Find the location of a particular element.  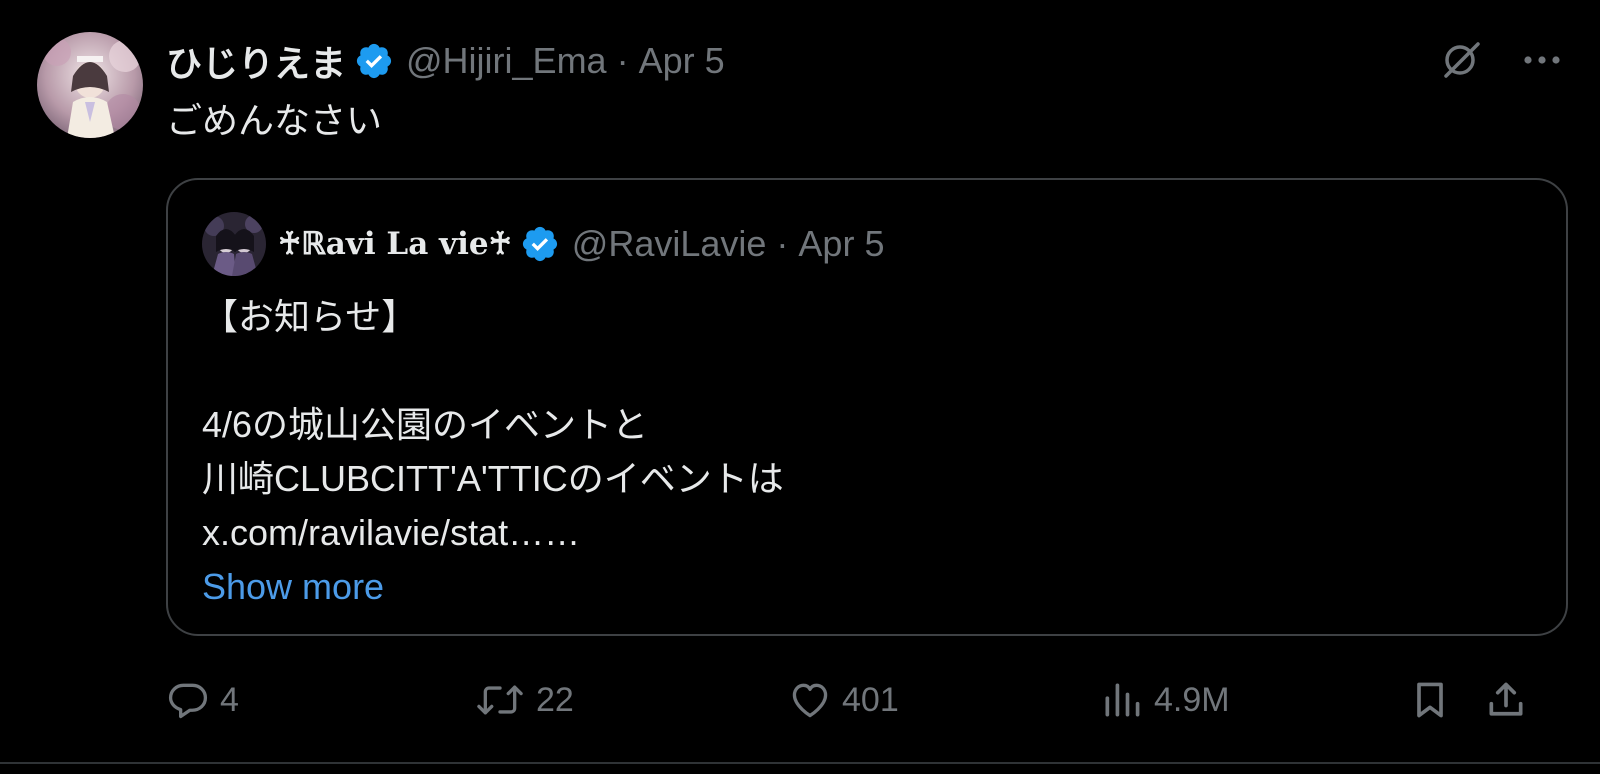

quoted-text-line: 川崎CLUBCITT'A'TTICのイベントは is located at coordinates (493, 478).